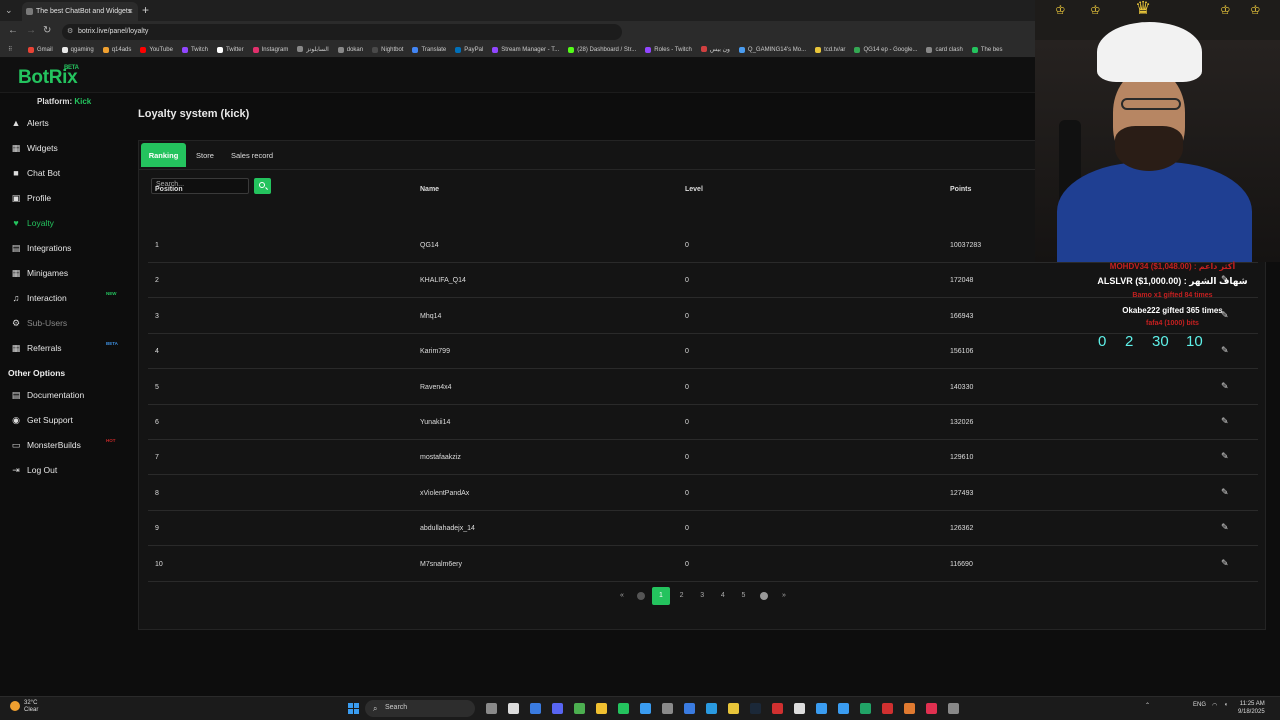  I want to click on sidebar-item-interaction: ♫ Interaction NEW, so click(62, 297).